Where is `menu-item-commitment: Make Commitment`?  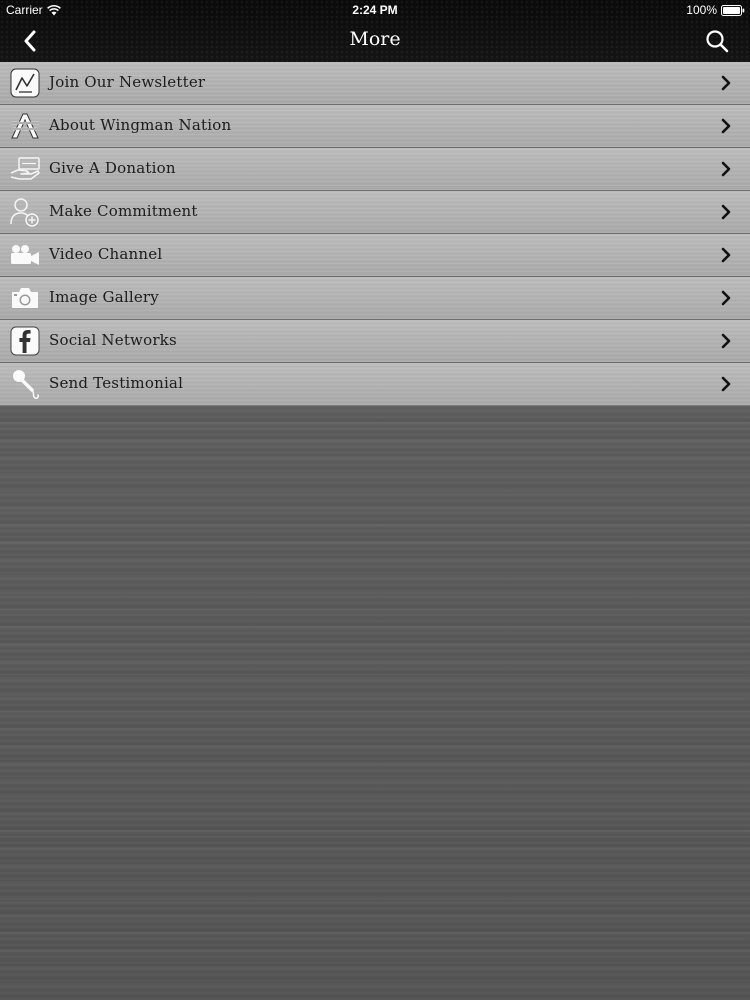 menu-item-commitment: Make Commitment is located at coordinates (375, 212).